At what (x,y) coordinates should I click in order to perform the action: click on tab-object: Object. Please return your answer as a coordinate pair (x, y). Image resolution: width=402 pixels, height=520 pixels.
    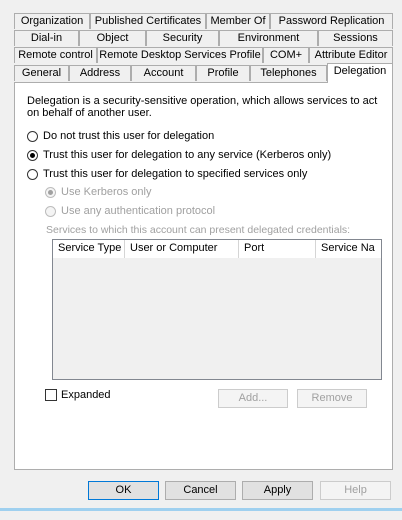
    Looking at the image, I should click on (112, 38).